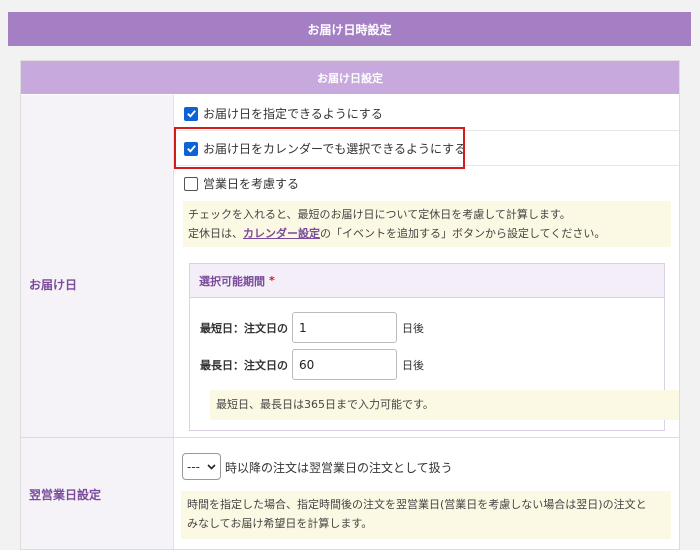  I want to click on period-header: 選択可能期間 *, so click(427, 281).